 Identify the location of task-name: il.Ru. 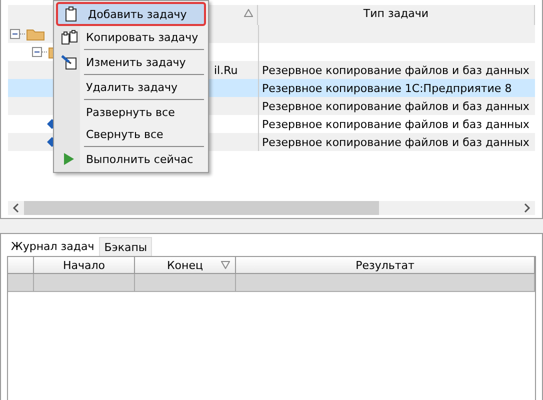
(226, 70).